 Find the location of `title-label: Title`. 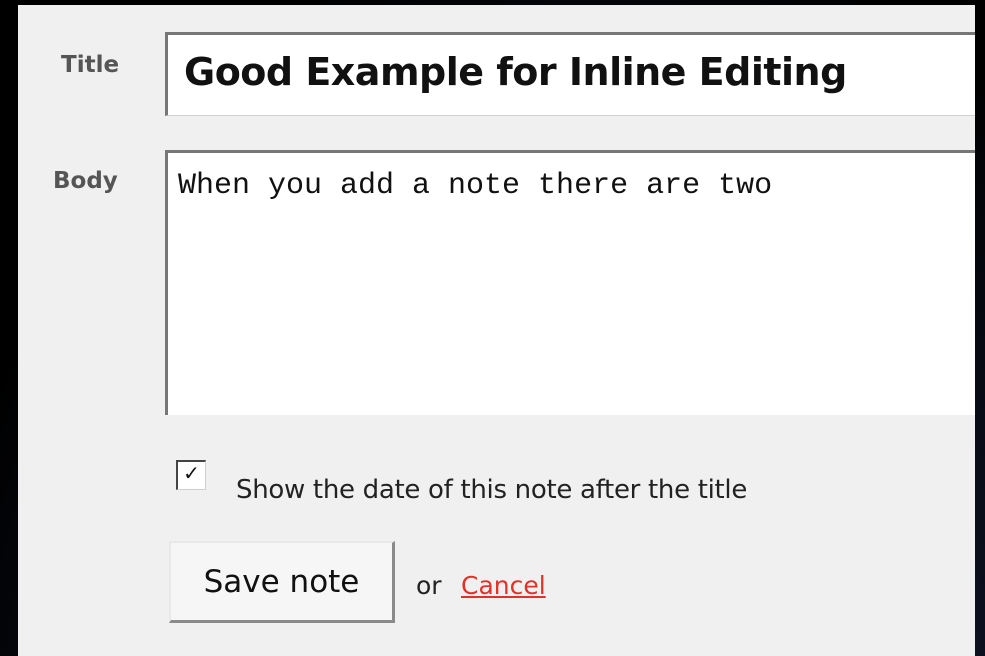

title-label: Title is located at coordinates (90, 65).